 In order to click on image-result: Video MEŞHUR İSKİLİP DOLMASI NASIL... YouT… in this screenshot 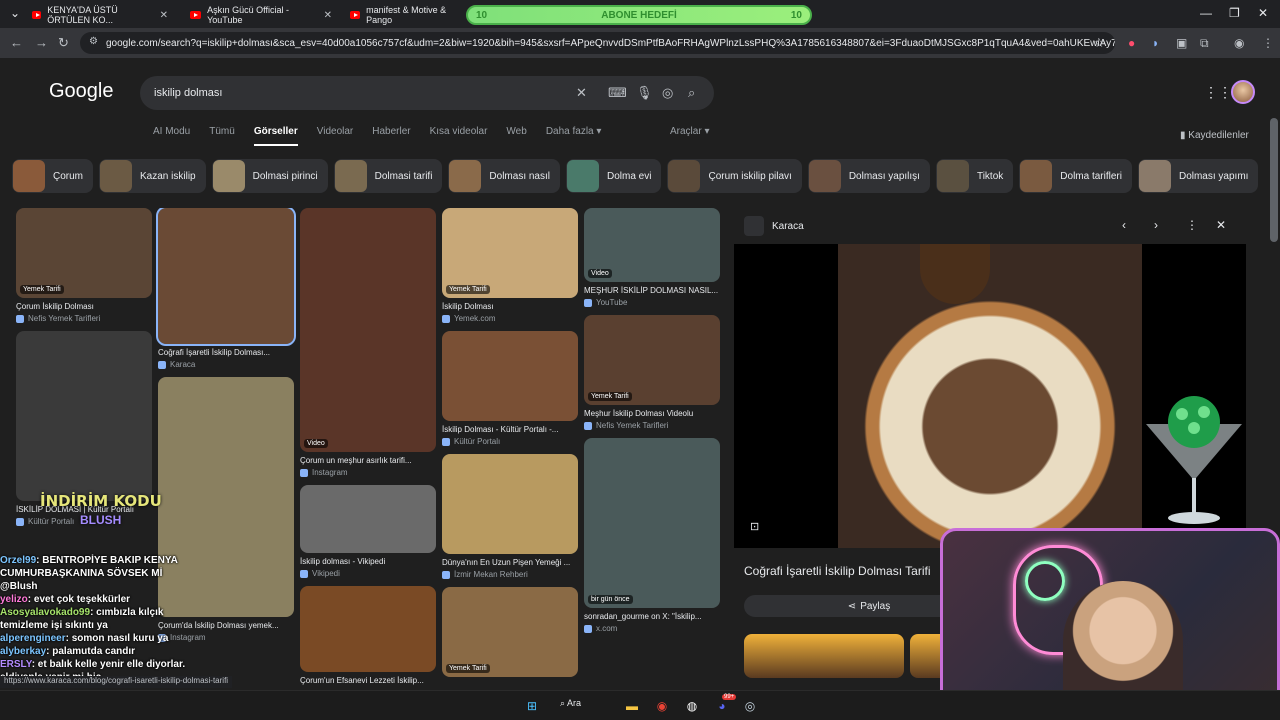, I will do `click(652, 257)`.